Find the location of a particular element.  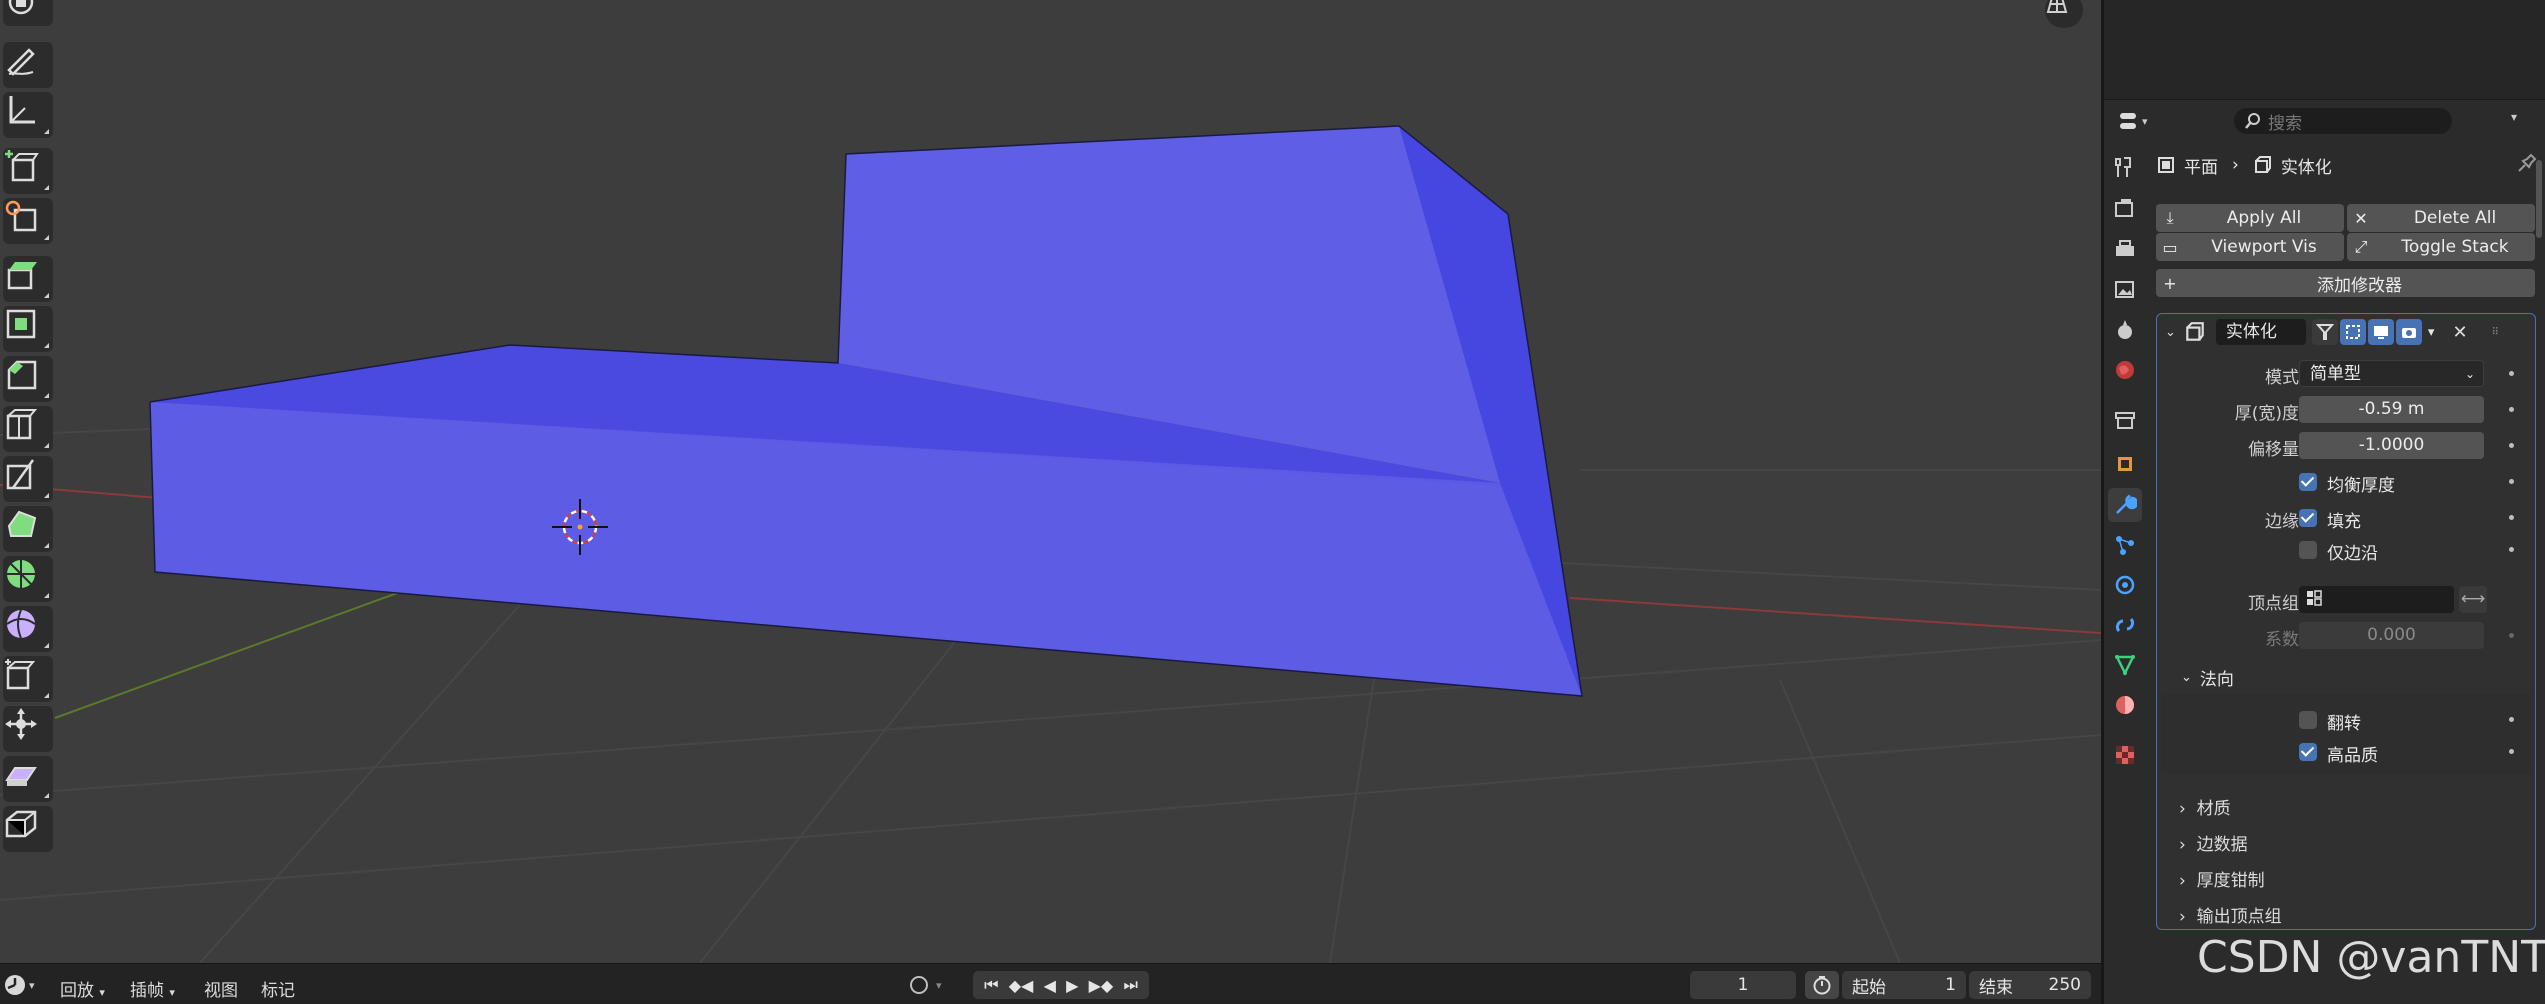

only-rim-checkbox is located at coordinates (2308, 550).